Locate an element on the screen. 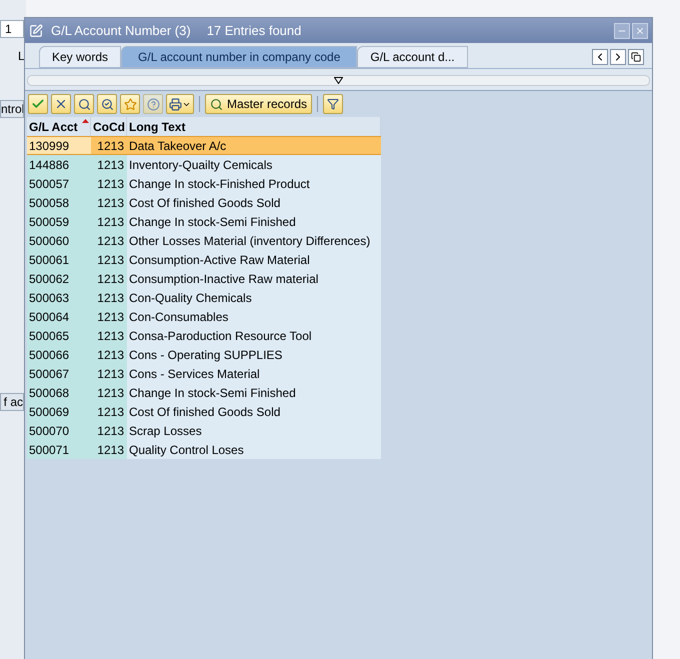 Image resolution: width=680 pixels, height=659 pixels. table-row: 500066 1213 Cons - Operating SUPPLIES is located at coordinates (204, 354).